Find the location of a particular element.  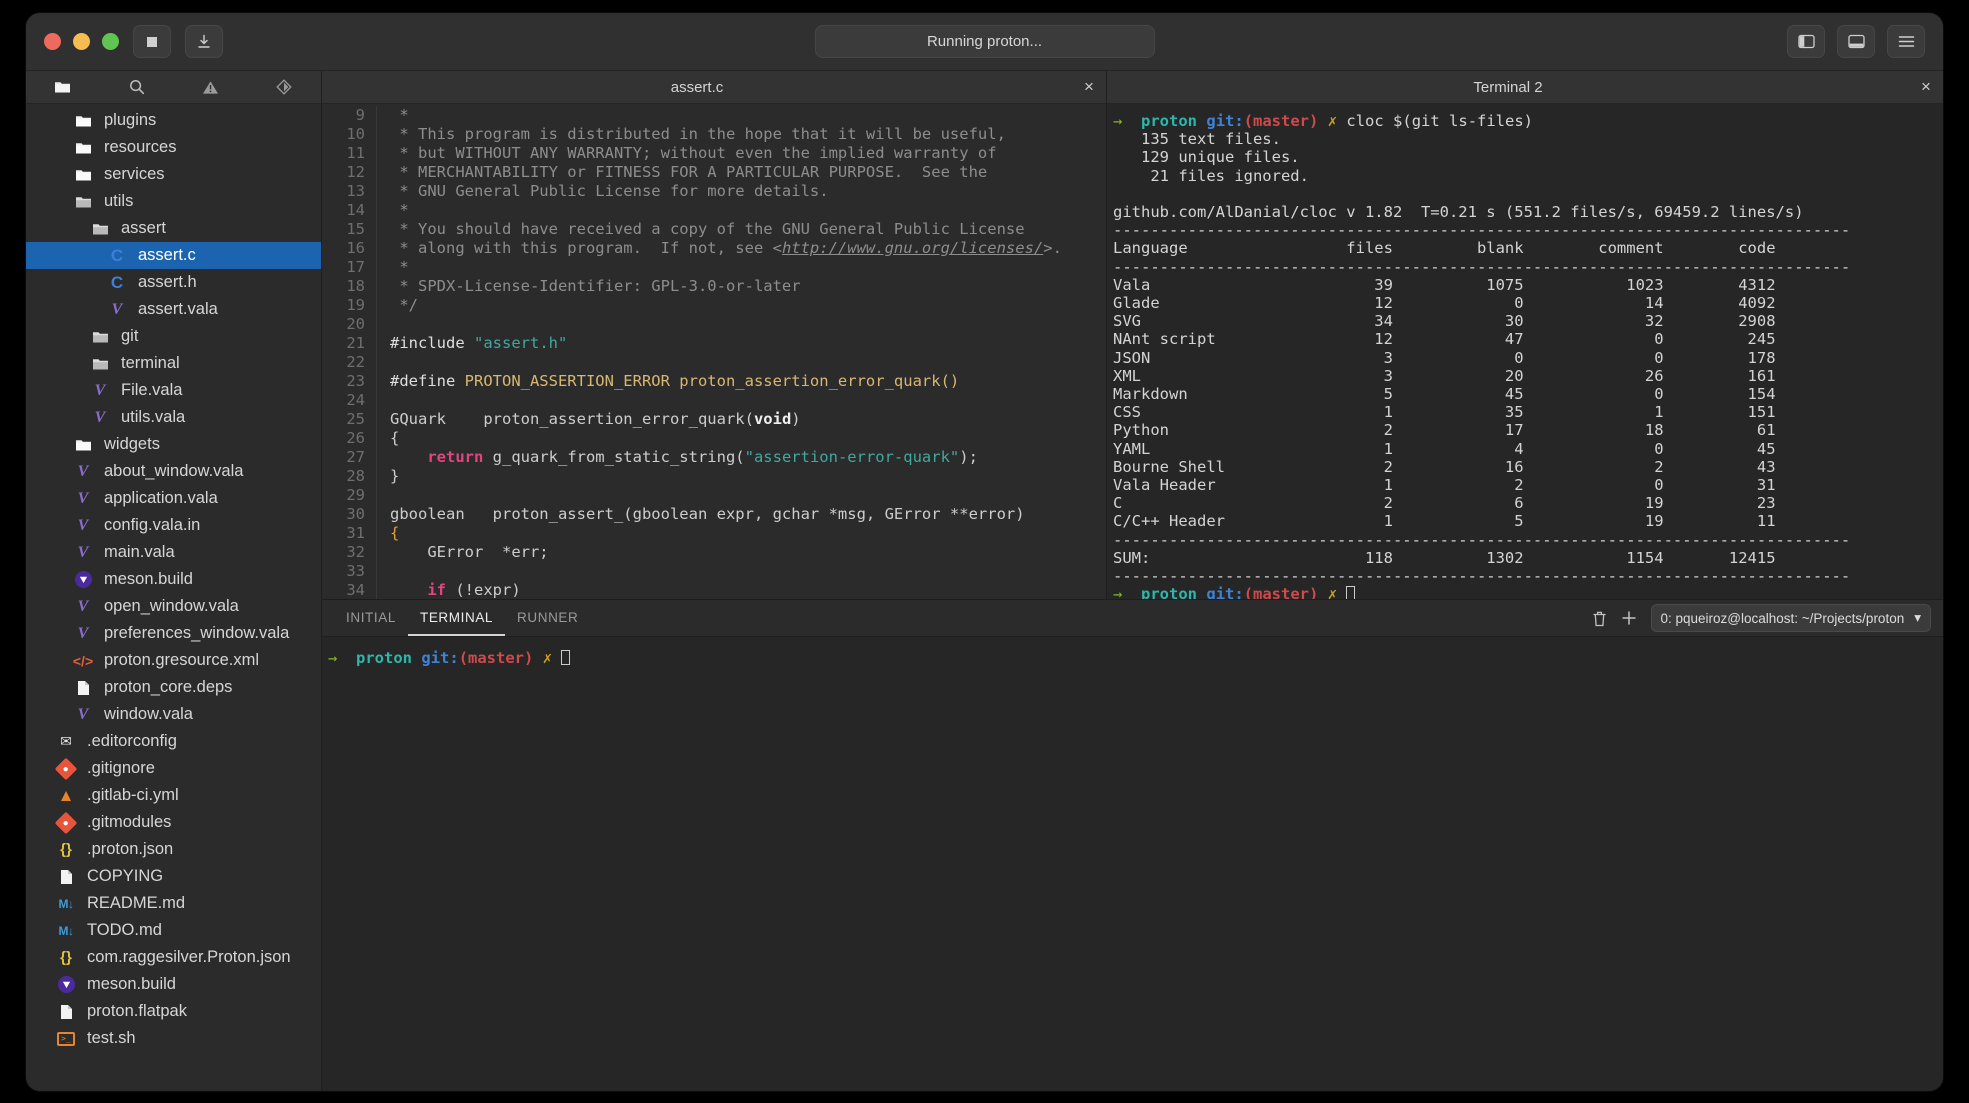

minimize-window-button is located at coordinates (81, 41).